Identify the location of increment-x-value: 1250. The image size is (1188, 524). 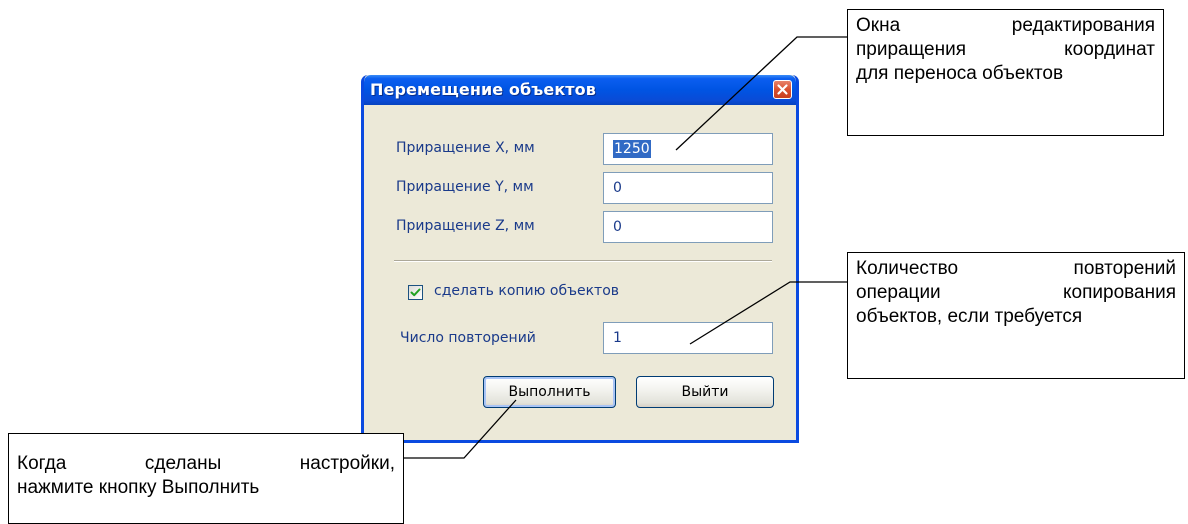
(632, 149).